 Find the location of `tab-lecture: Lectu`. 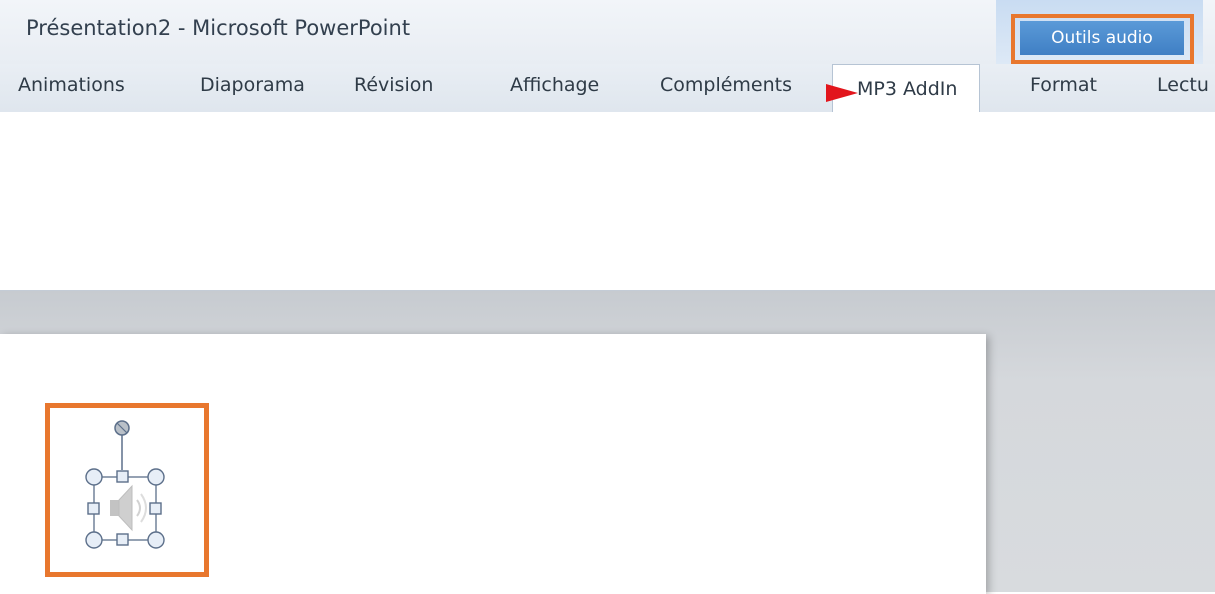

tab-lecture: Lectu is located at coordinates (1183, 85).